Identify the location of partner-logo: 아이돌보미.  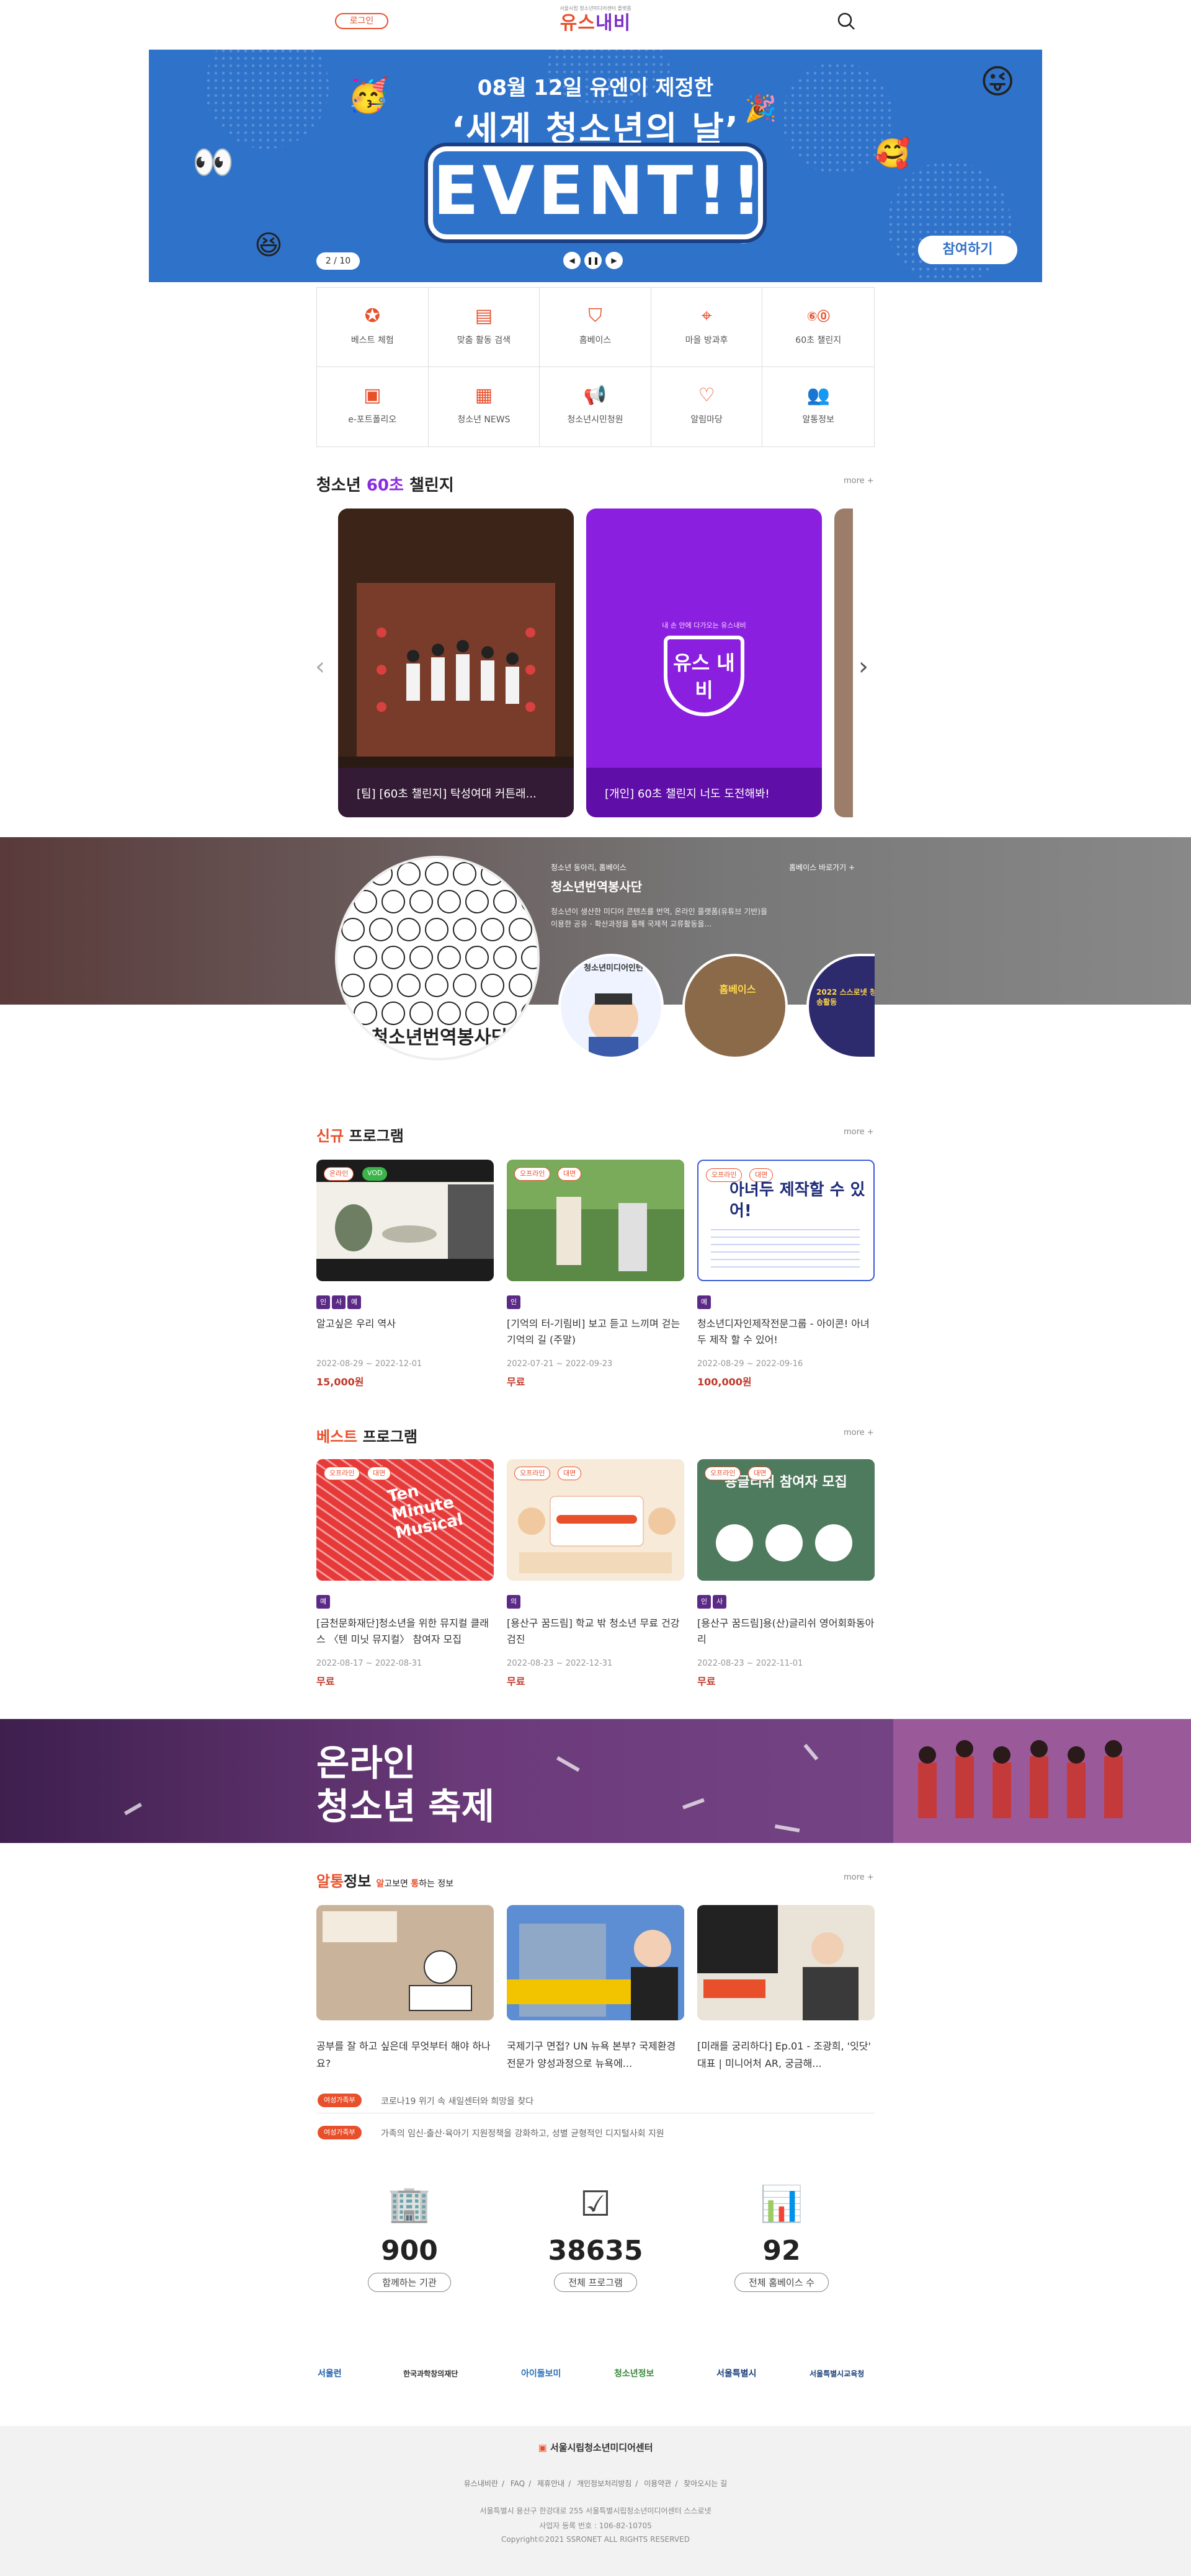
(541, 2373).